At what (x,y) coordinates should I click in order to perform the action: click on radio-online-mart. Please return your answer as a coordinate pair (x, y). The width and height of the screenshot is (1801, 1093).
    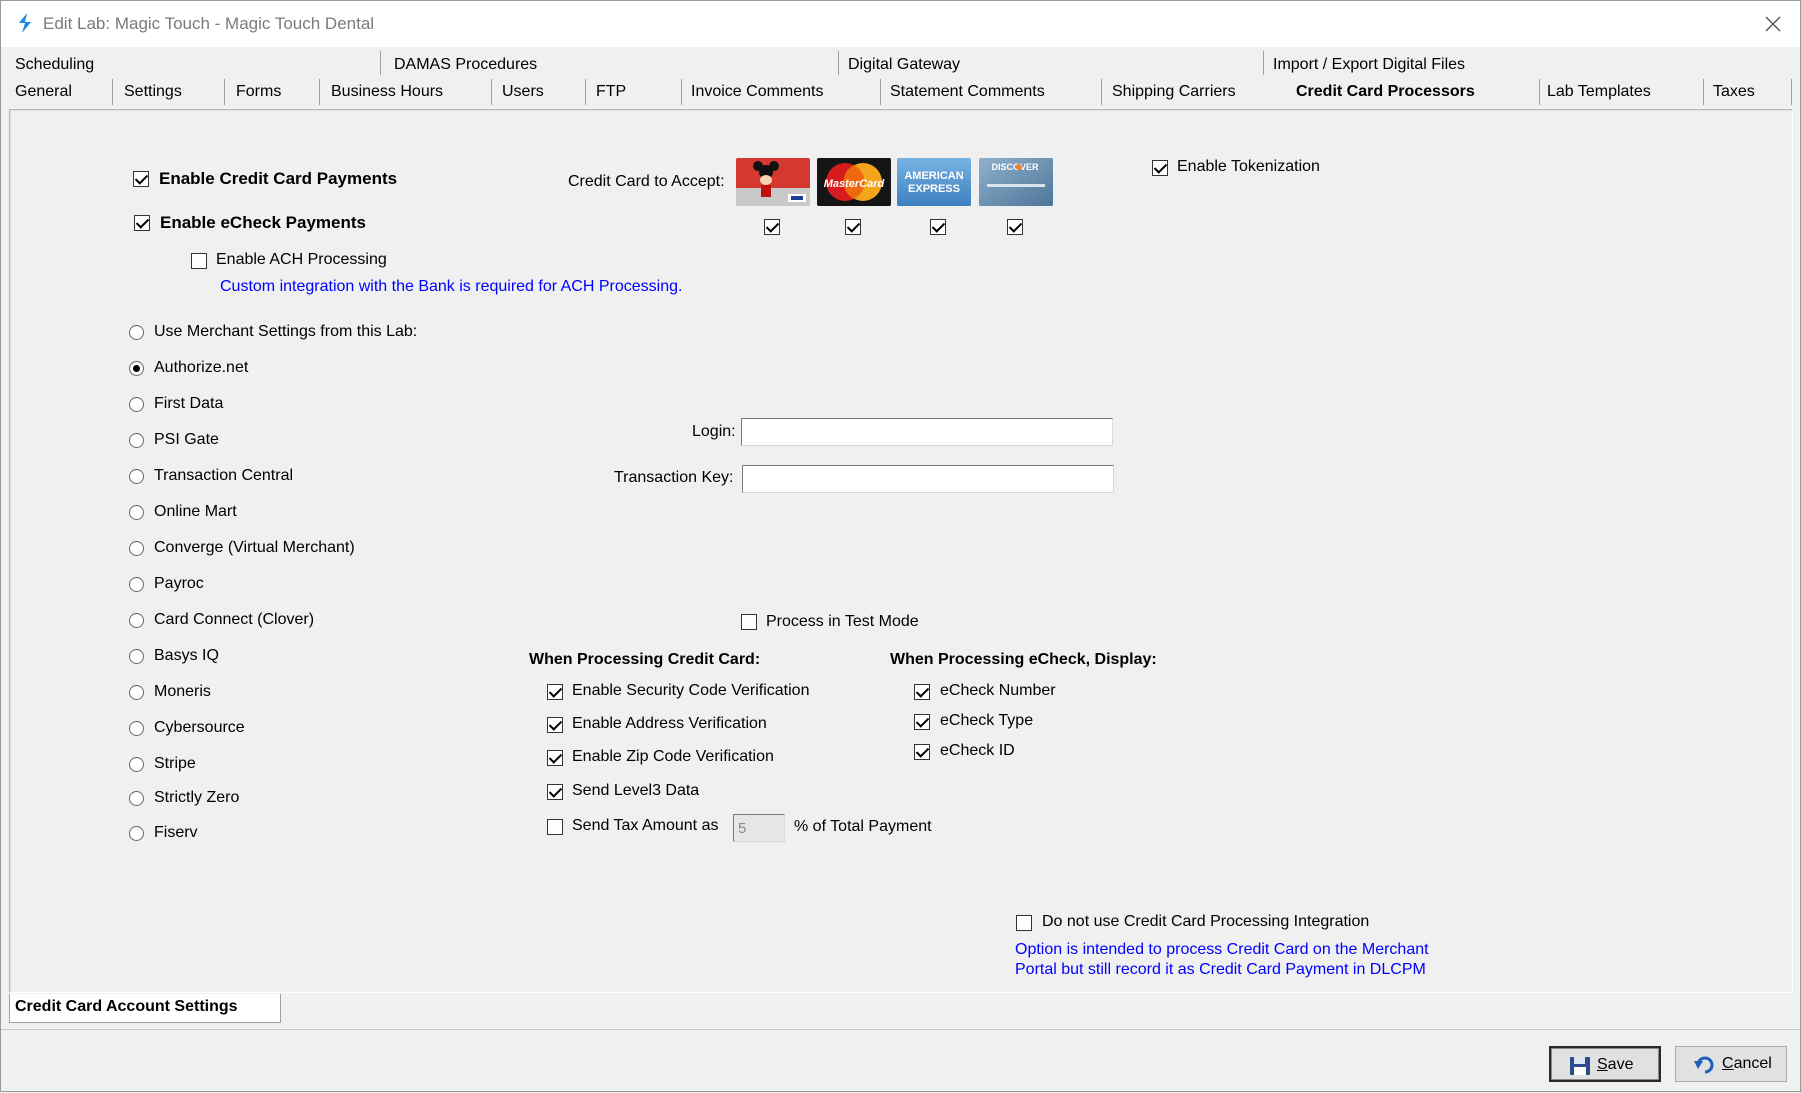
    Looking at the image, I should click on (136, 512).